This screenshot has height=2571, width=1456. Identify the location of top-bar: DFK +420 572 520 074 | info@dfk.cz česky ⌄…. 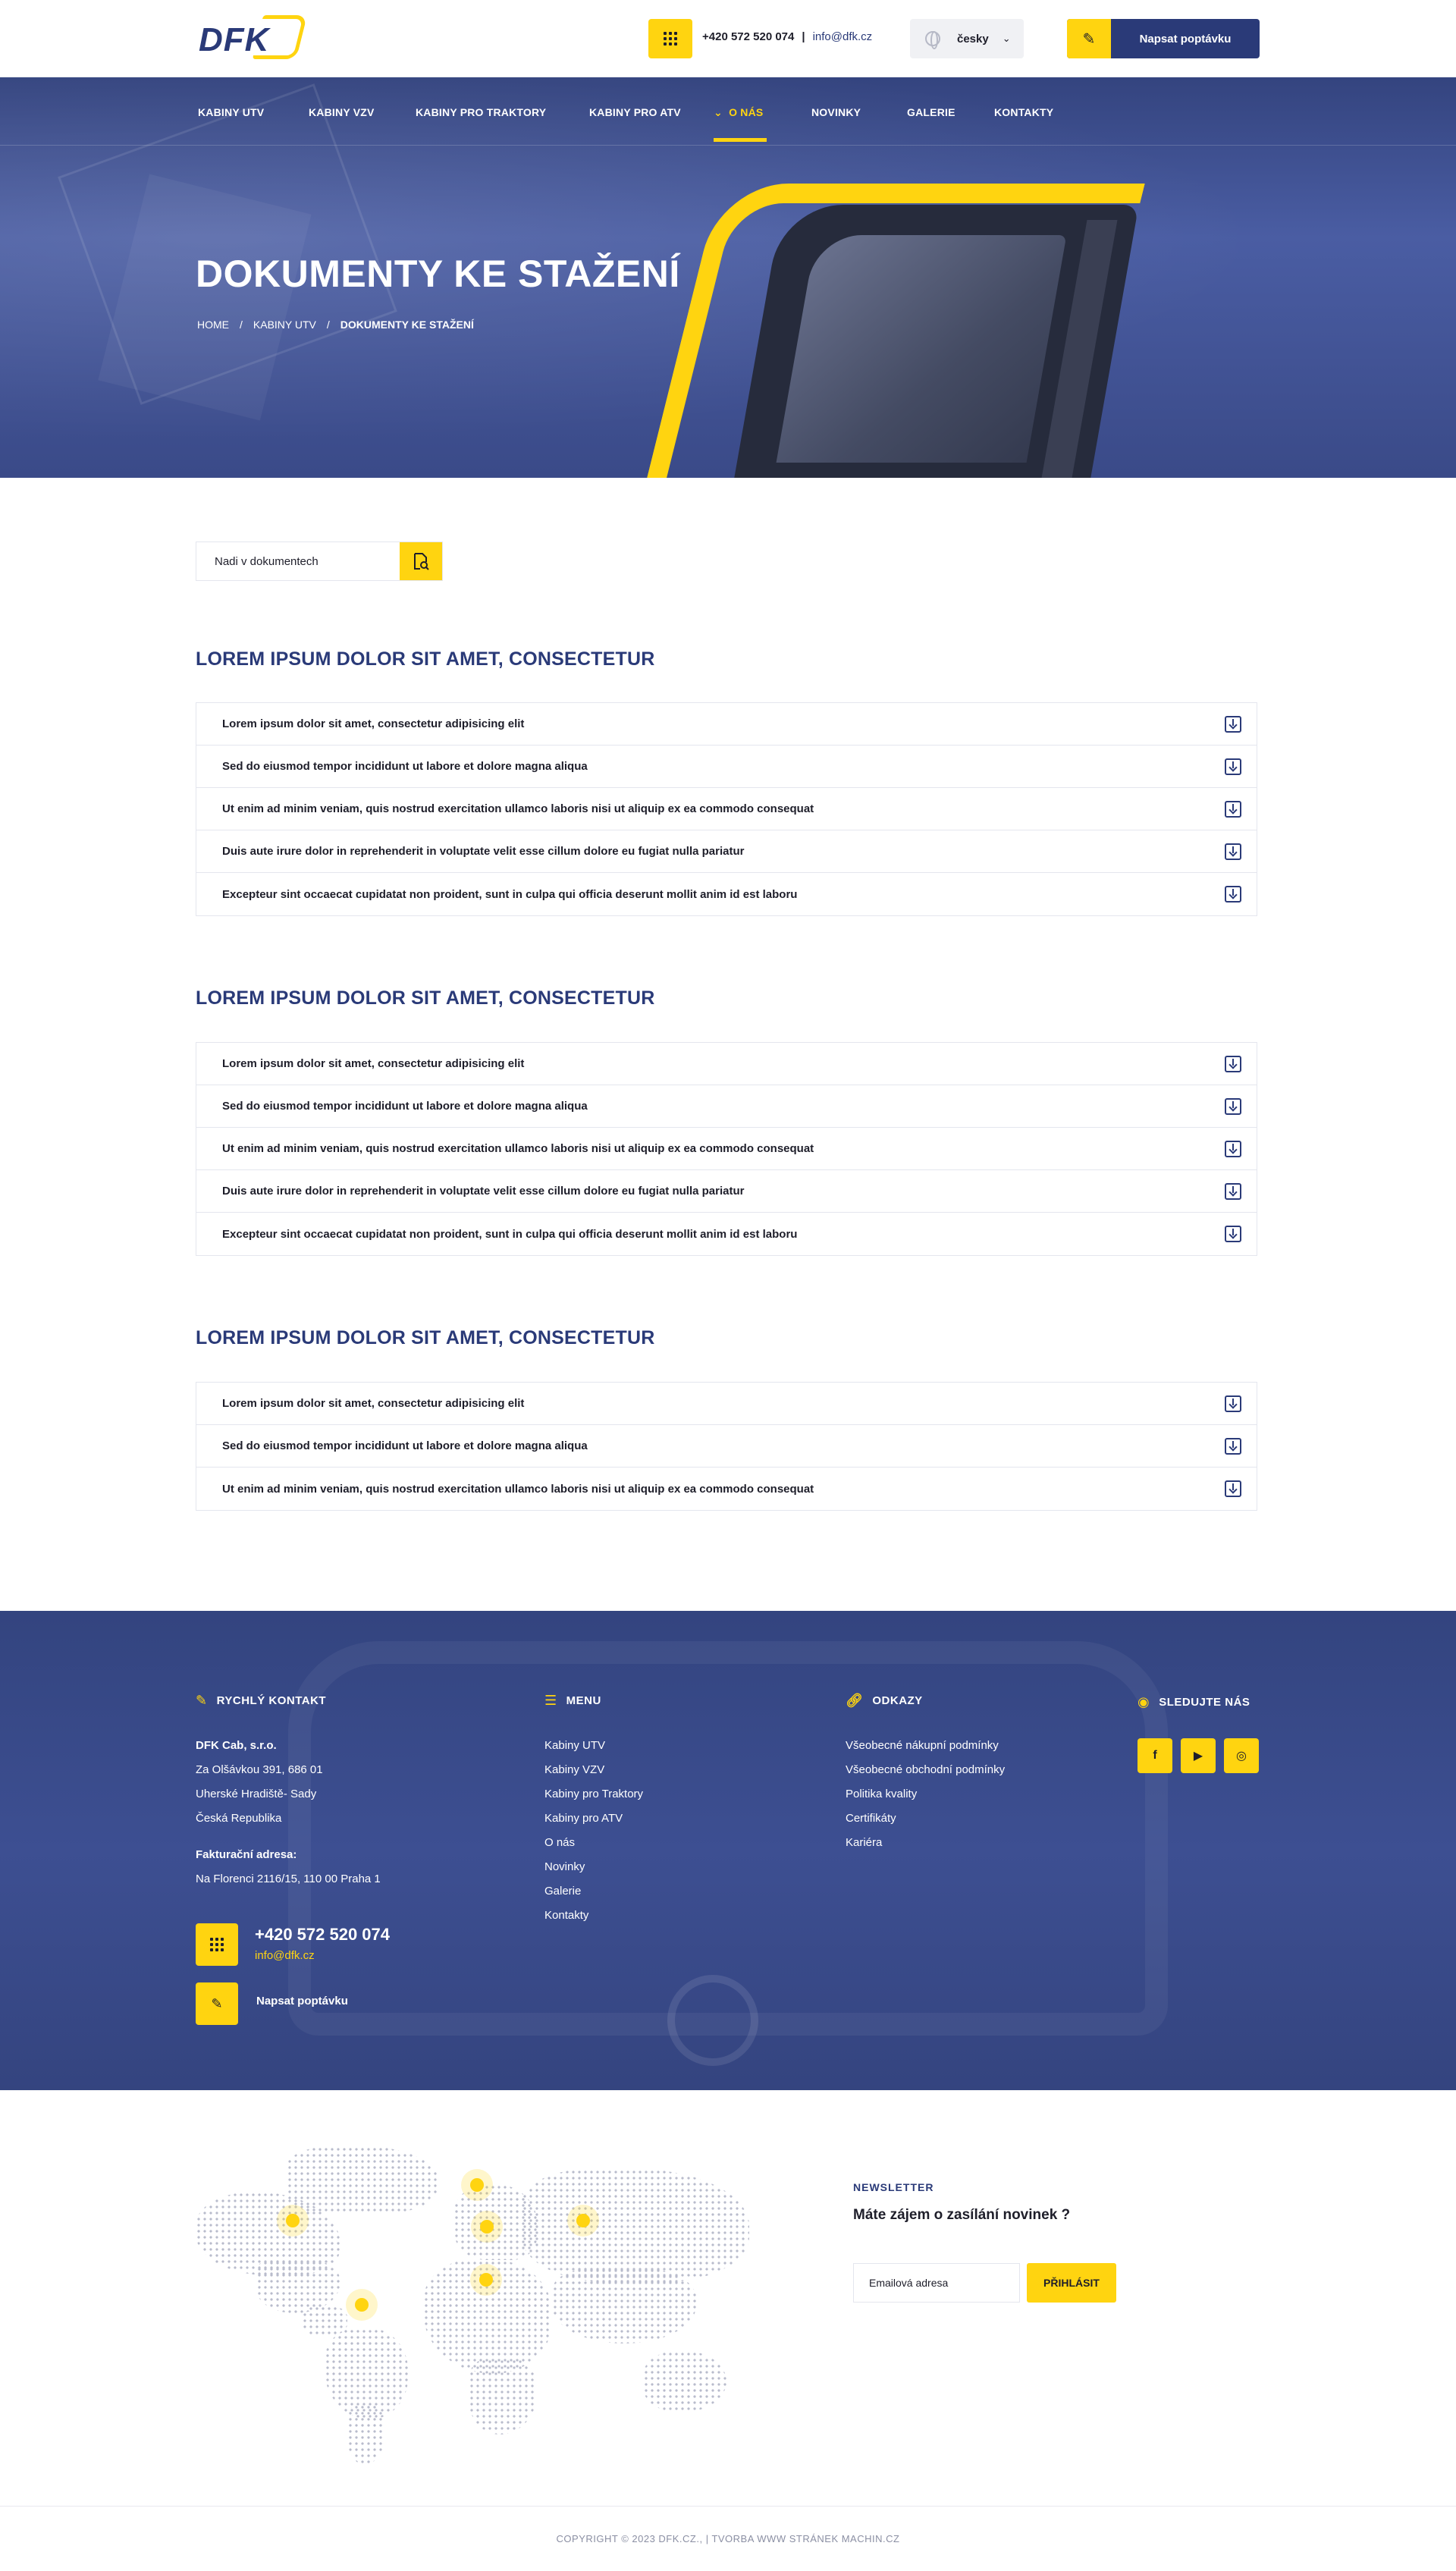
(728, 38).